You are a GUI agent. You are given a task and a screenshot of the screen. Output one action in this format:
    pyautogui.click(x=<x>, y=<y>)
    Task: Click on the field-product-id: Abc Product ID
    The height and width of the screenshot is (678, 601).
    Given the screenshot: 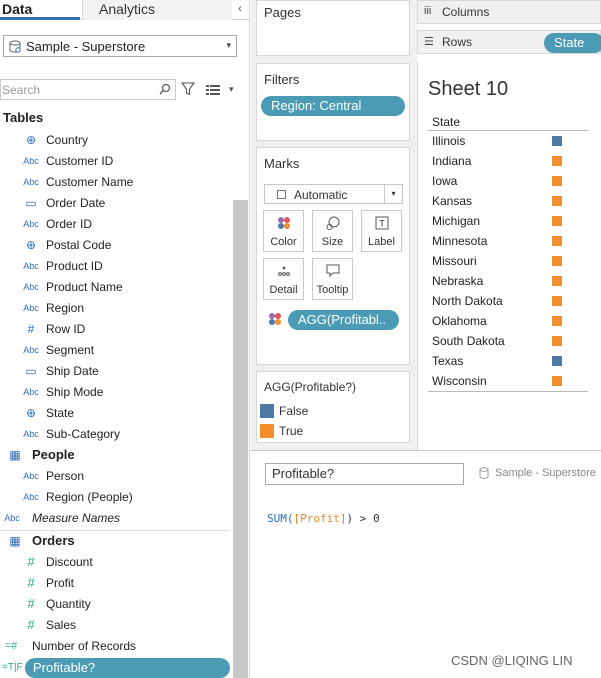 What is the action you would take?
    pyautogui.click(x=125, y=266)
    